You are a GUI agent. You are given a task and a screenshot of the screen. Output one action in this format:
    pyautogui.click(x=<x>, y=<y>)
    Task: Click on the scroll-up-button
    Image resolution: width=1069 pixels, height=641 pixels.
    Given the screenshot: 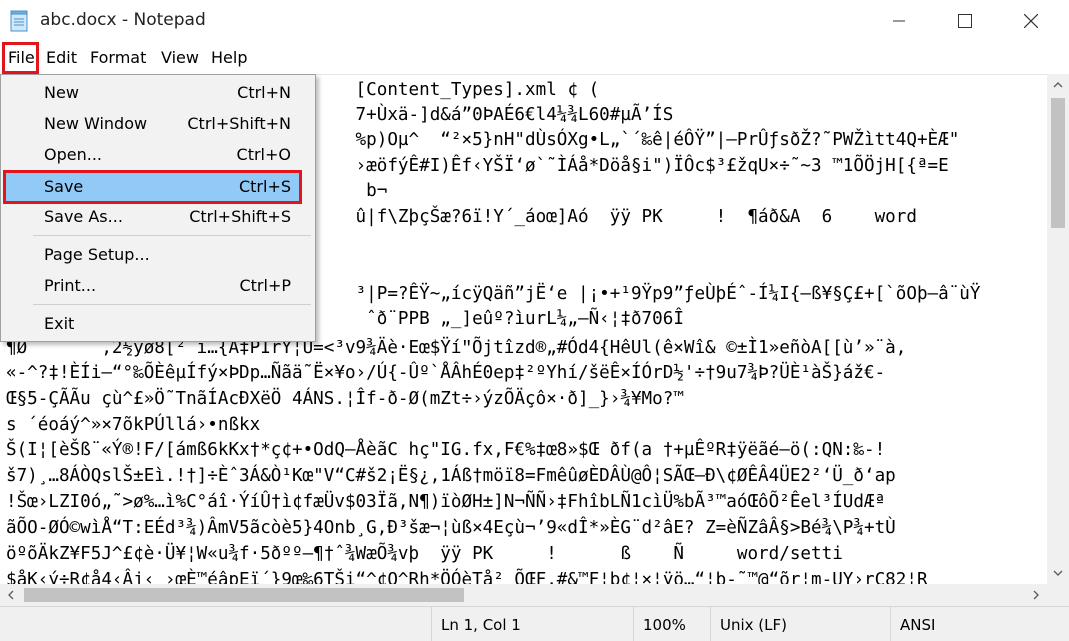 What is the action you would take?
    pyautogui.click(x=1058, y=85)
    